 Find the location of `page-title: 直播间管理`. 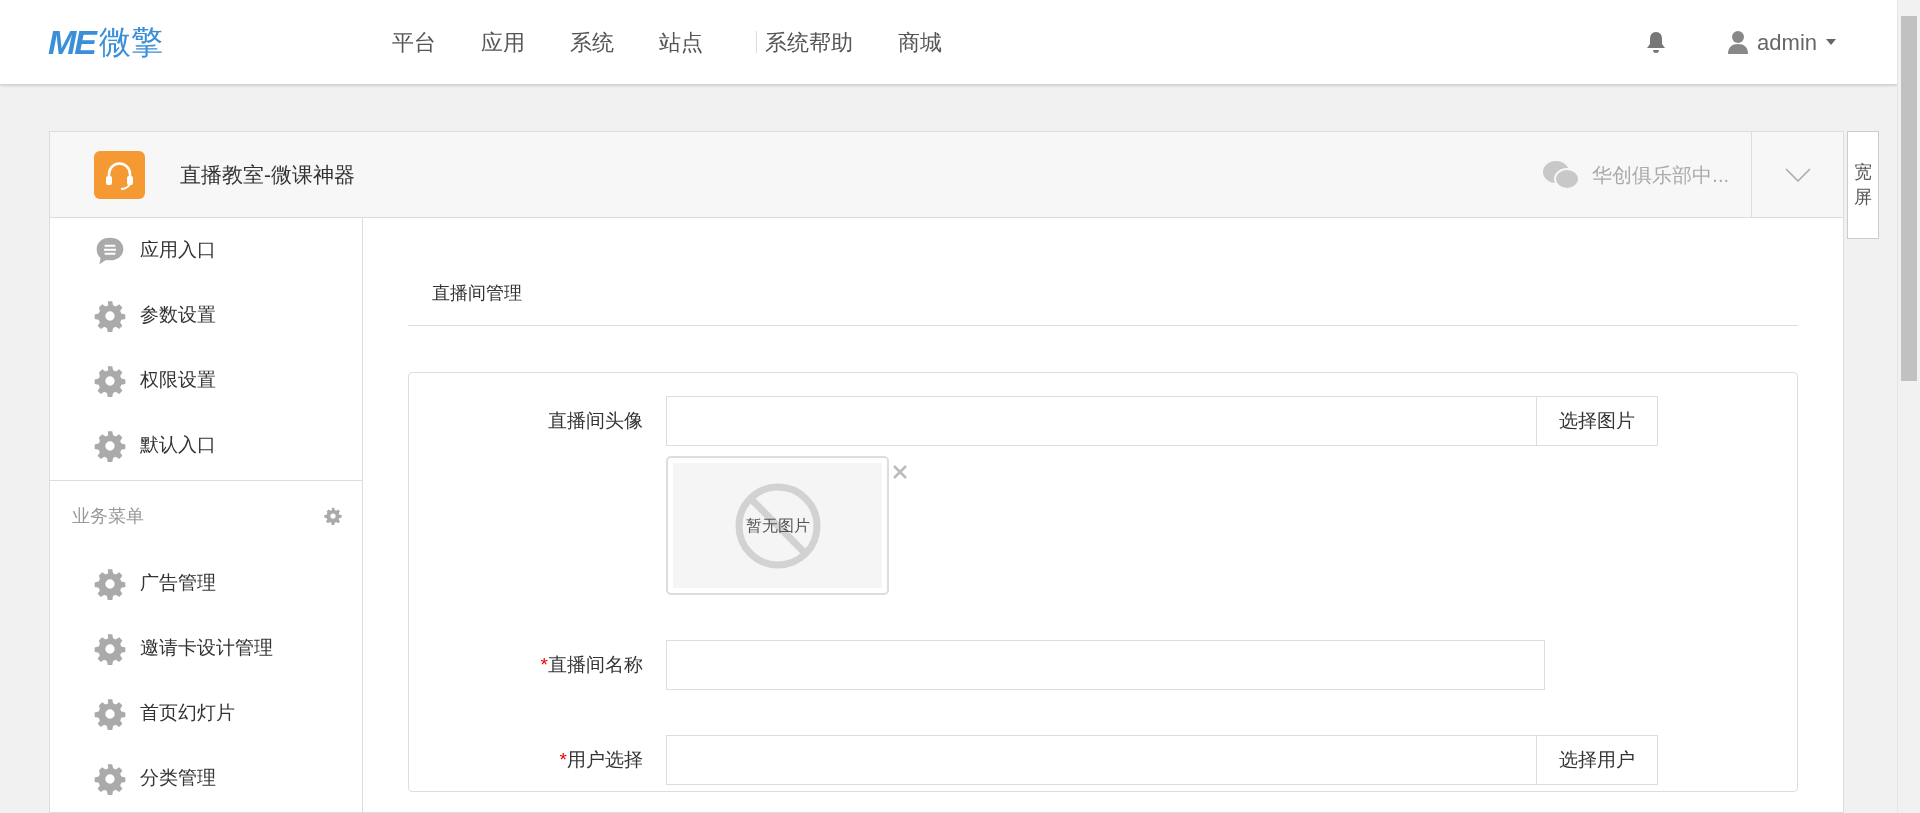

page-title: 直播间管理 is located at coordinates (1103, 272).